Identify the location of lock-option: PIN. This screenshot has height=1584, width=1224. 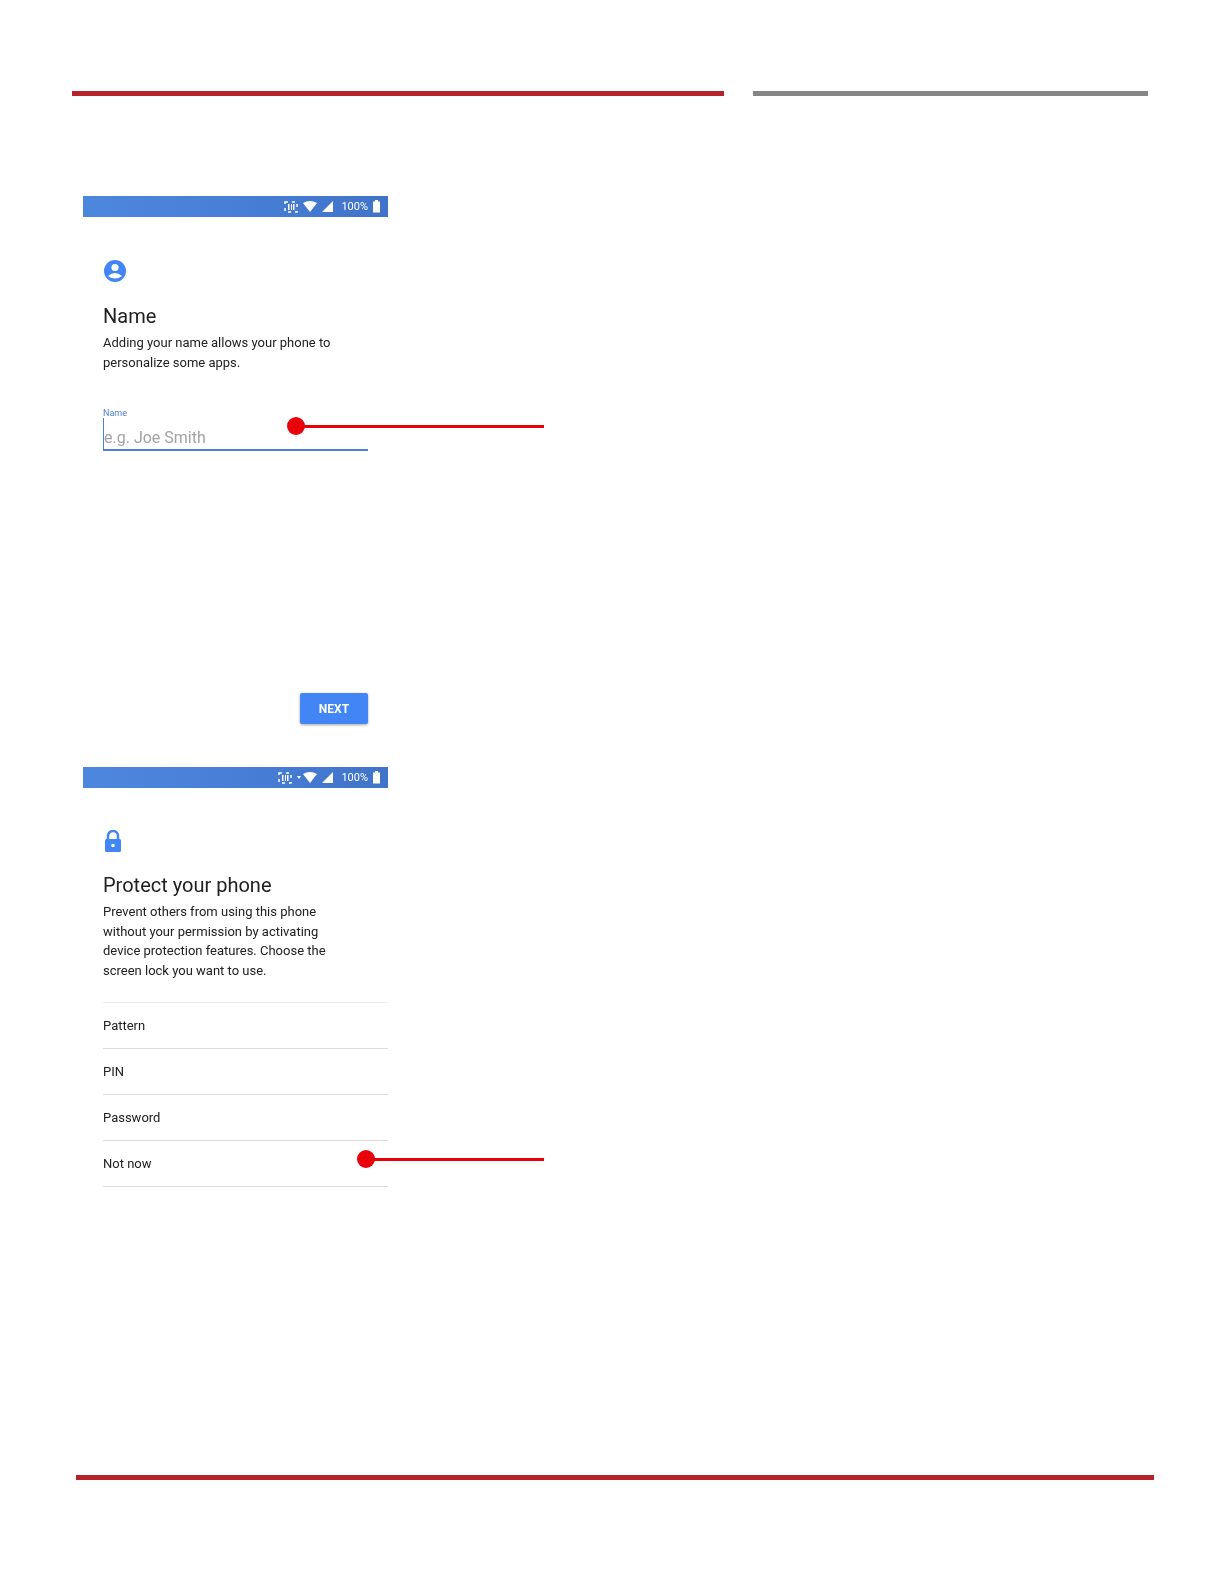
(245, 1072).